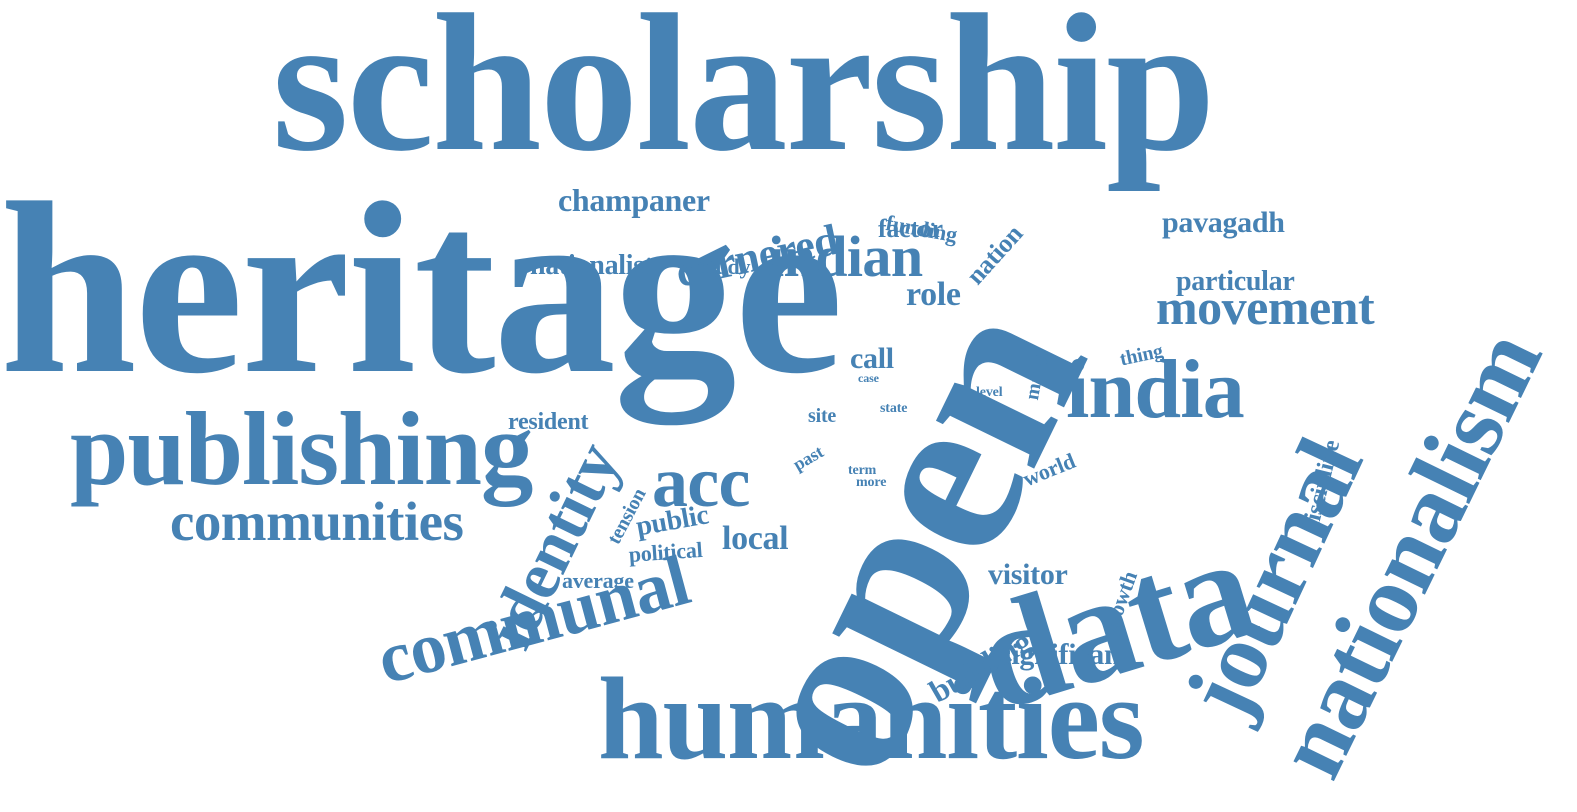  Describe the element at coordinates (755, 538) in the screenshot. I see `word-local: local` at that location.